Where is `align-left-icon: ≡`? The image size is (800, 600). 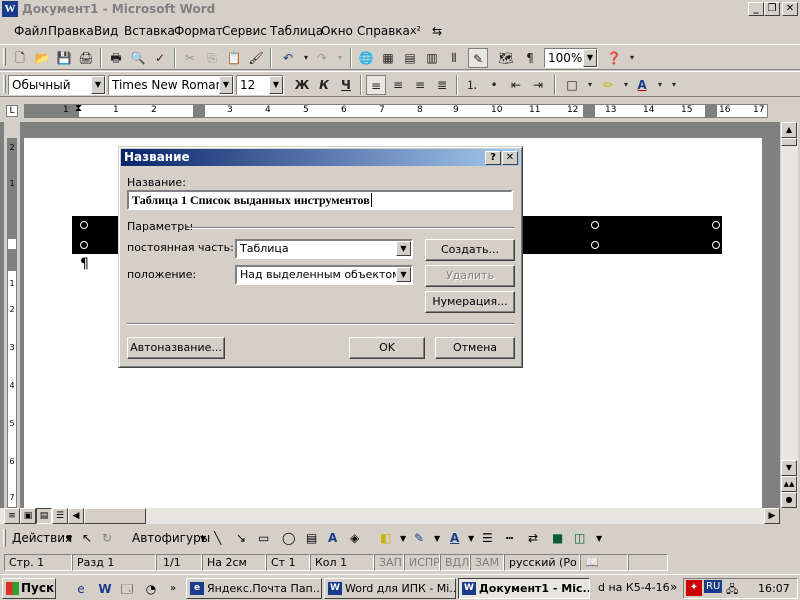
align-left-icon: ≡ is located at coordinates (376, 85).